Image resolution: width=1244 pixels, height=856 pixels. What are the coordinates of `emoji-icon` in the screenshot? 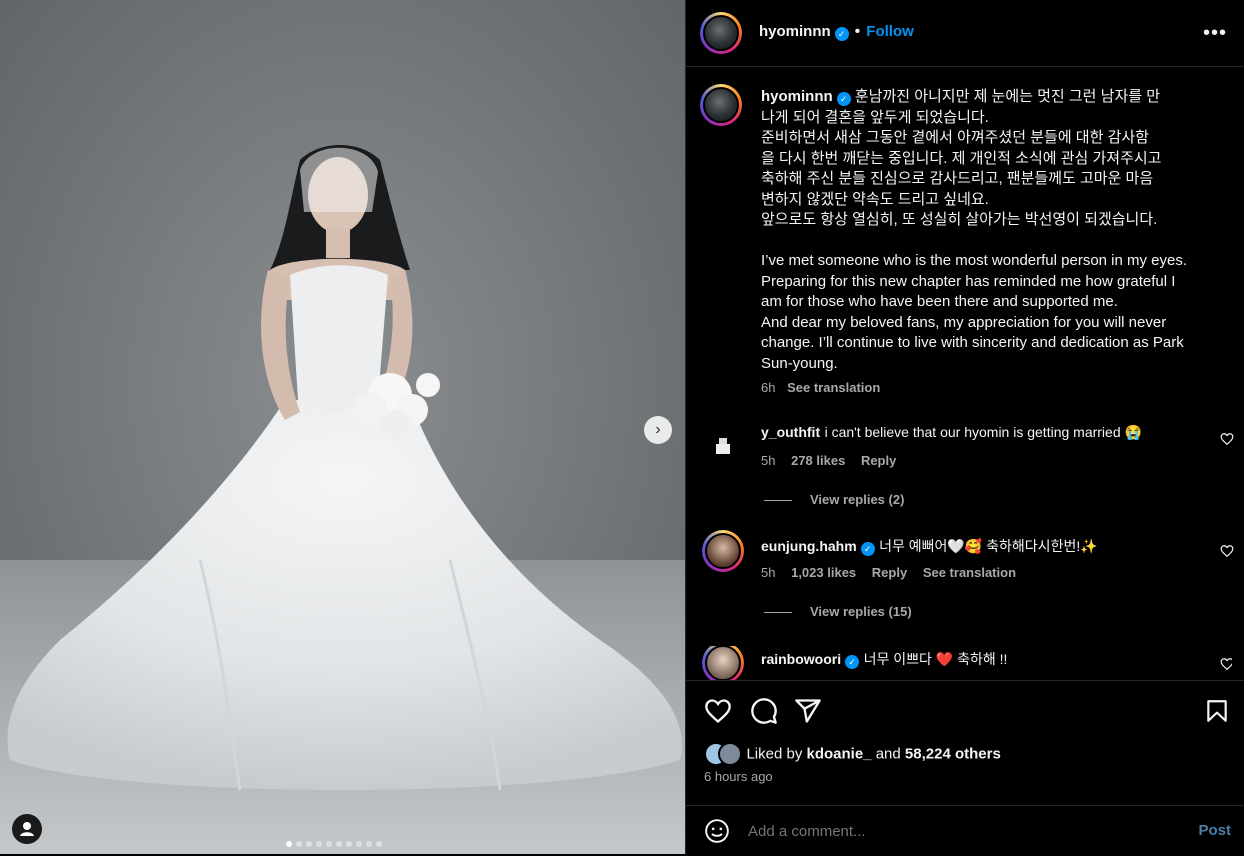 It's located at (717, 831).